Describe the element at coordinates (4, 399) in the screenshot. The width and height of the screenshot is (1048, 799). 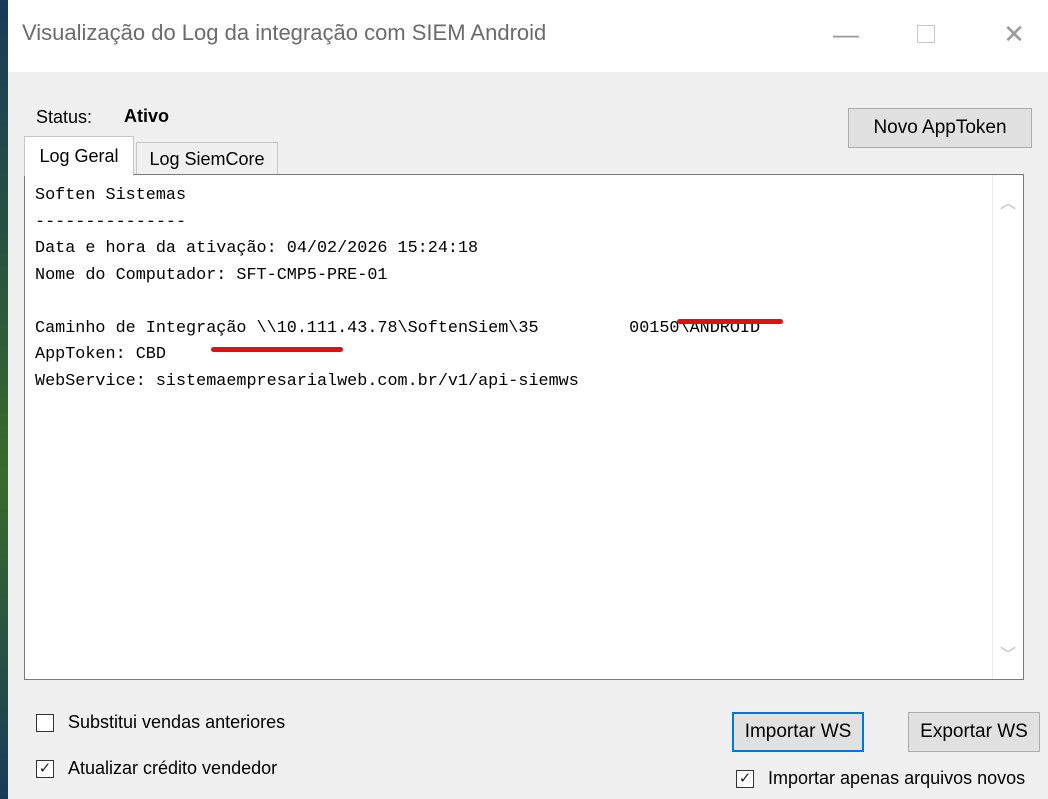
I see `desktop-background-edge` at that location.